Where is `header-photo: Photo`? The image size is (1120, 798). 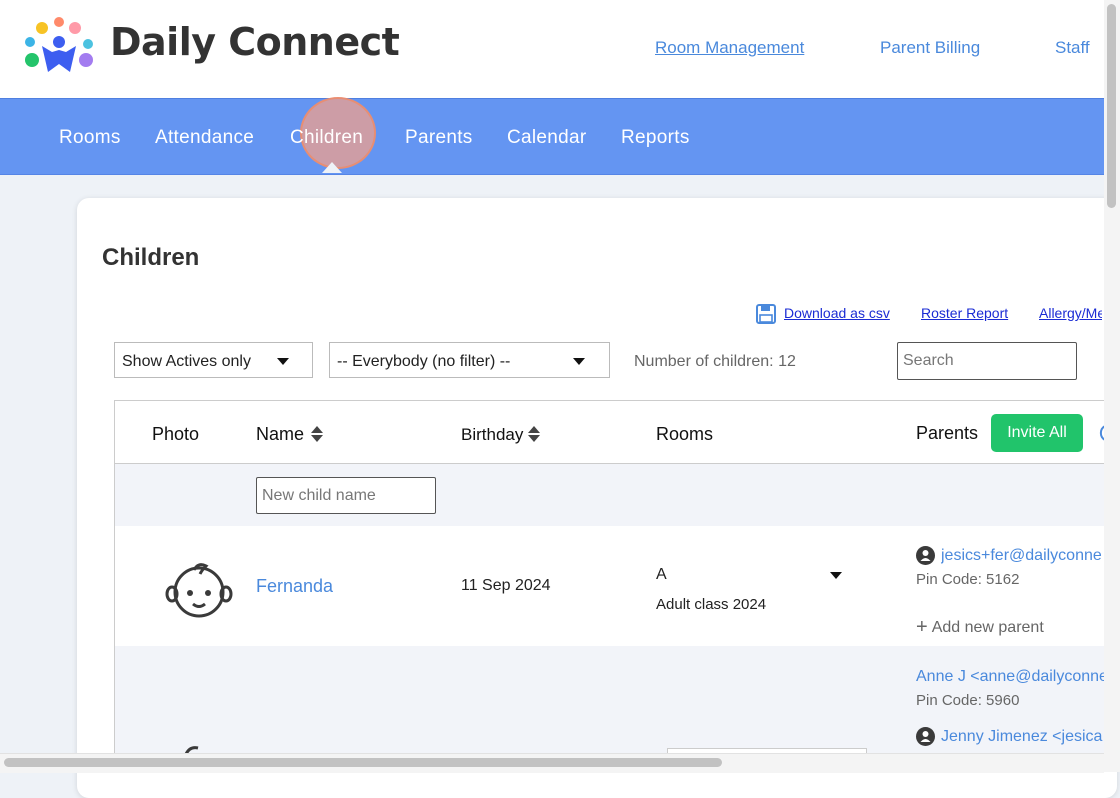
header-photo: Photo is located at coordinates (176, 434).